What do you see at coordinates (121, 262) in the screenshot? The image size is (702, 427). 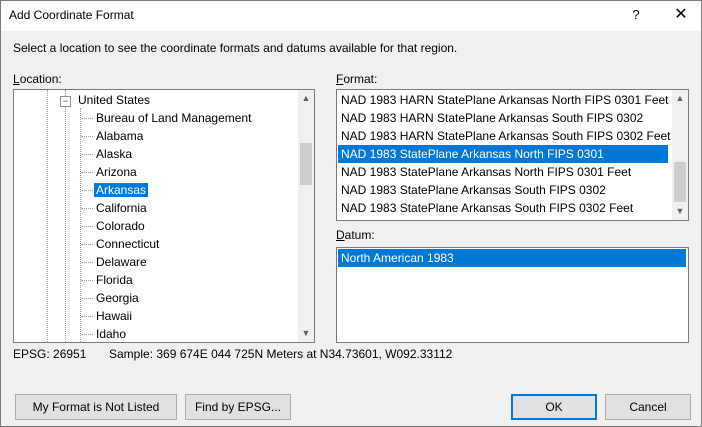 I see `tree-node-delaware: Delaware` at bounding box center [121, 262].